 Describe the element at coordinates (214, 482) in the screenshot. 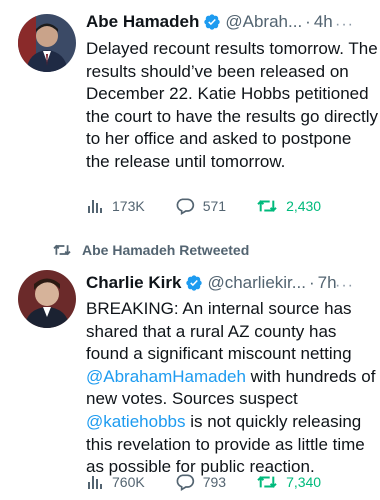

I see `reply-count: 793` at that location.